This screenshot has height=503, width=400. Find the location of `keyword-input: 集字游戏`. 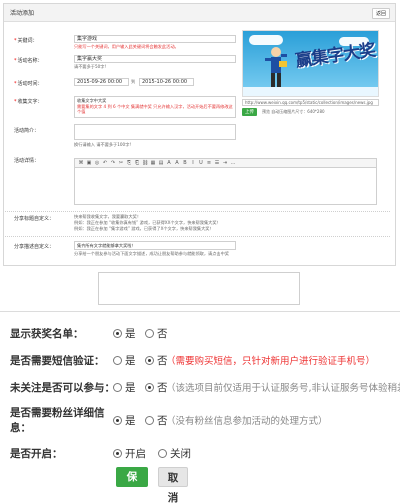

keyword-input: 集字游戏 is located at coordinates (155, 39).